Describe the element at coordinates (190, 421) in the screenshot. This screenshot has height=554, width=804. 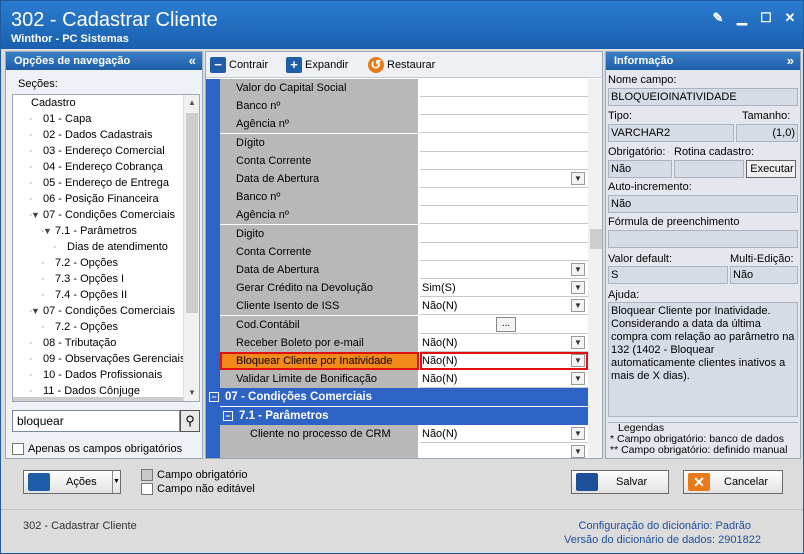
I see `search-icon: ⚲` at that location.